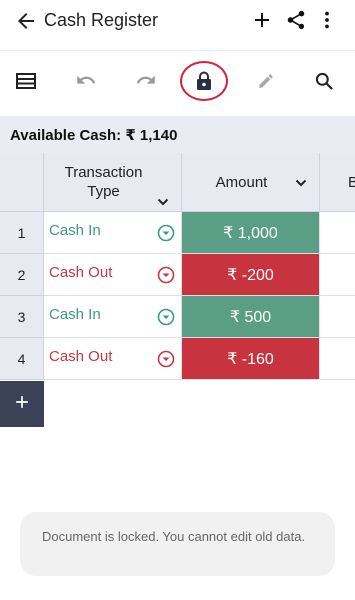 The width and height of the screenshot is (355, 600). I want to click on column-header-next: B, so click(337, 182).